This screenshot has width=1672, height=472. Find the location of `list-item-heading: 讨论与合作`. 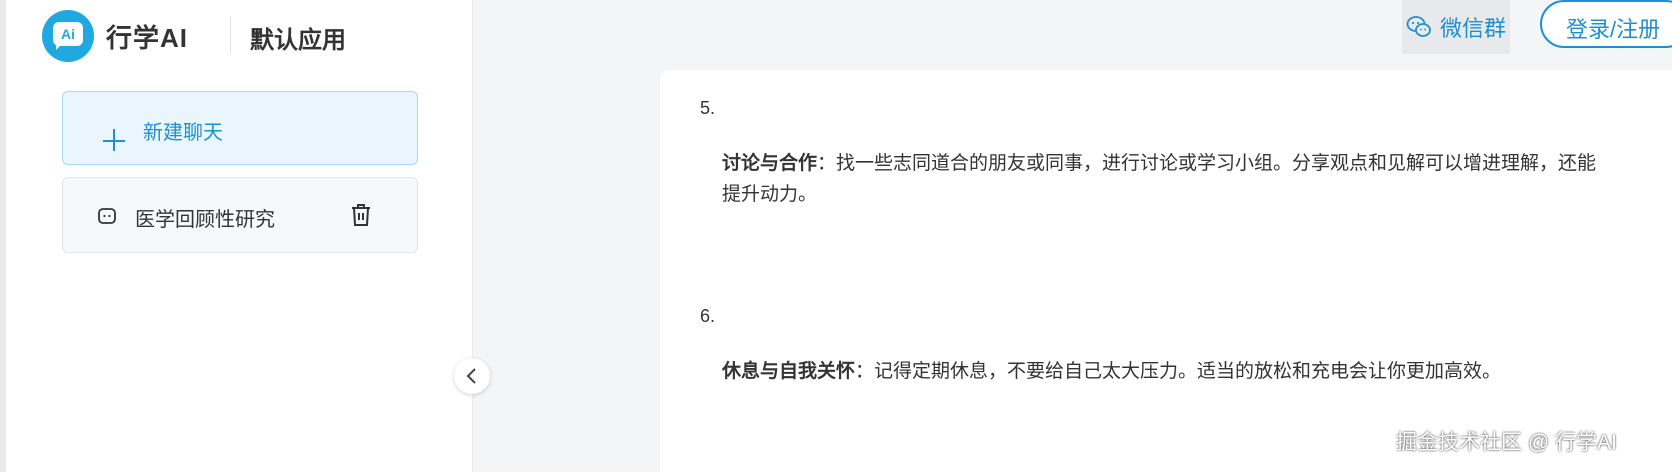

list-item-heading: 讨论与合作 is located at coordinates (770, 163).